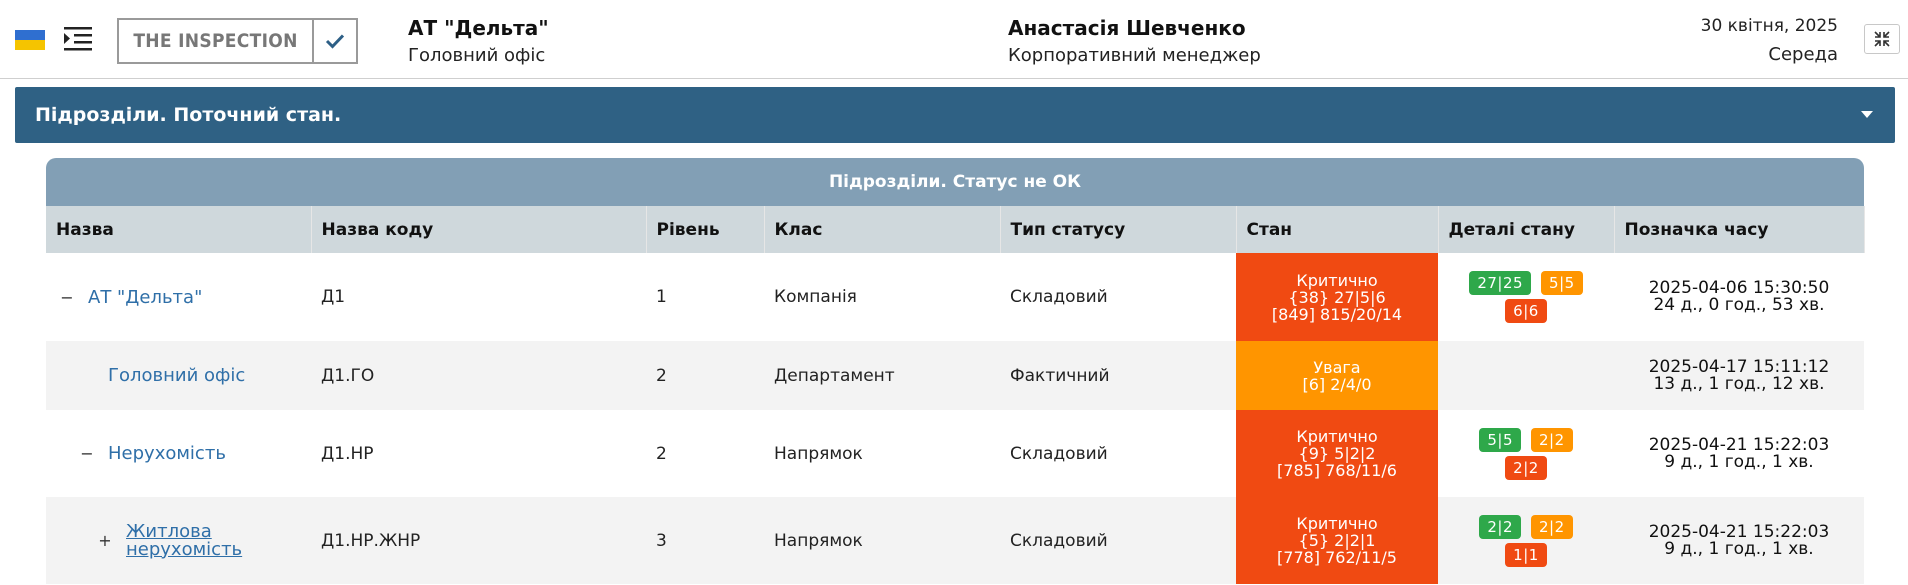 The image size is (1908, 585). Describe the element at coordinates (705, 297) in the screenshot. I see `unit-level: 1` at that location.